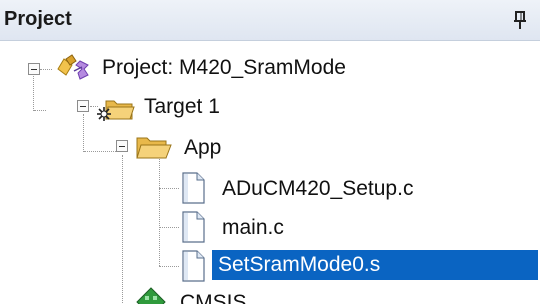 This screenshot has width=540, height=304. What do you see at coordinates (154, 148) in the screenshot?
I see `folder-icon` at bounding box center [154, 148].